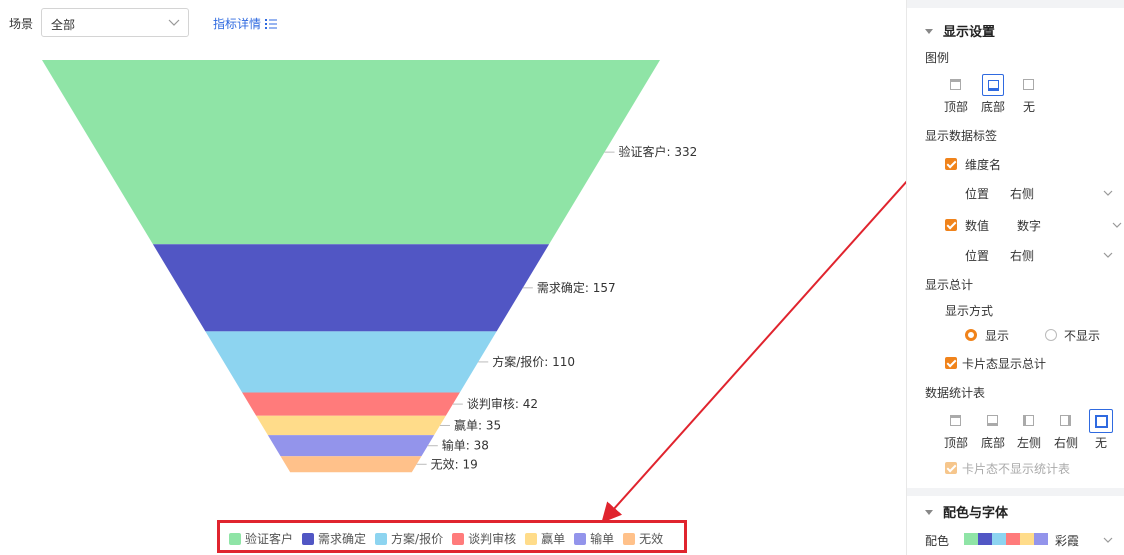 This screenshot has width=1124, height=555. I want to click on dimension-position-label: 位置, so click(977, 194).